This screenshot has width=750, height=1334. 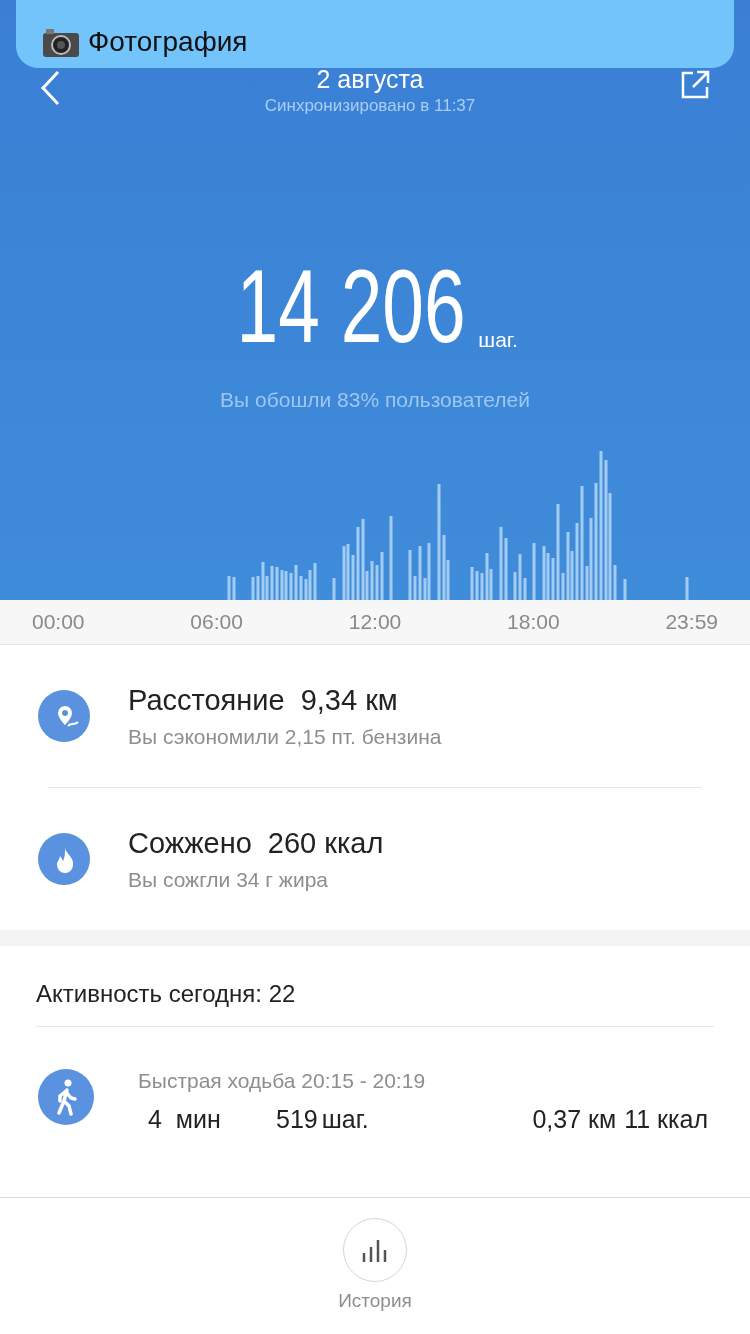 I want to click on time-label: 12:00, so click(x=375, y=622).